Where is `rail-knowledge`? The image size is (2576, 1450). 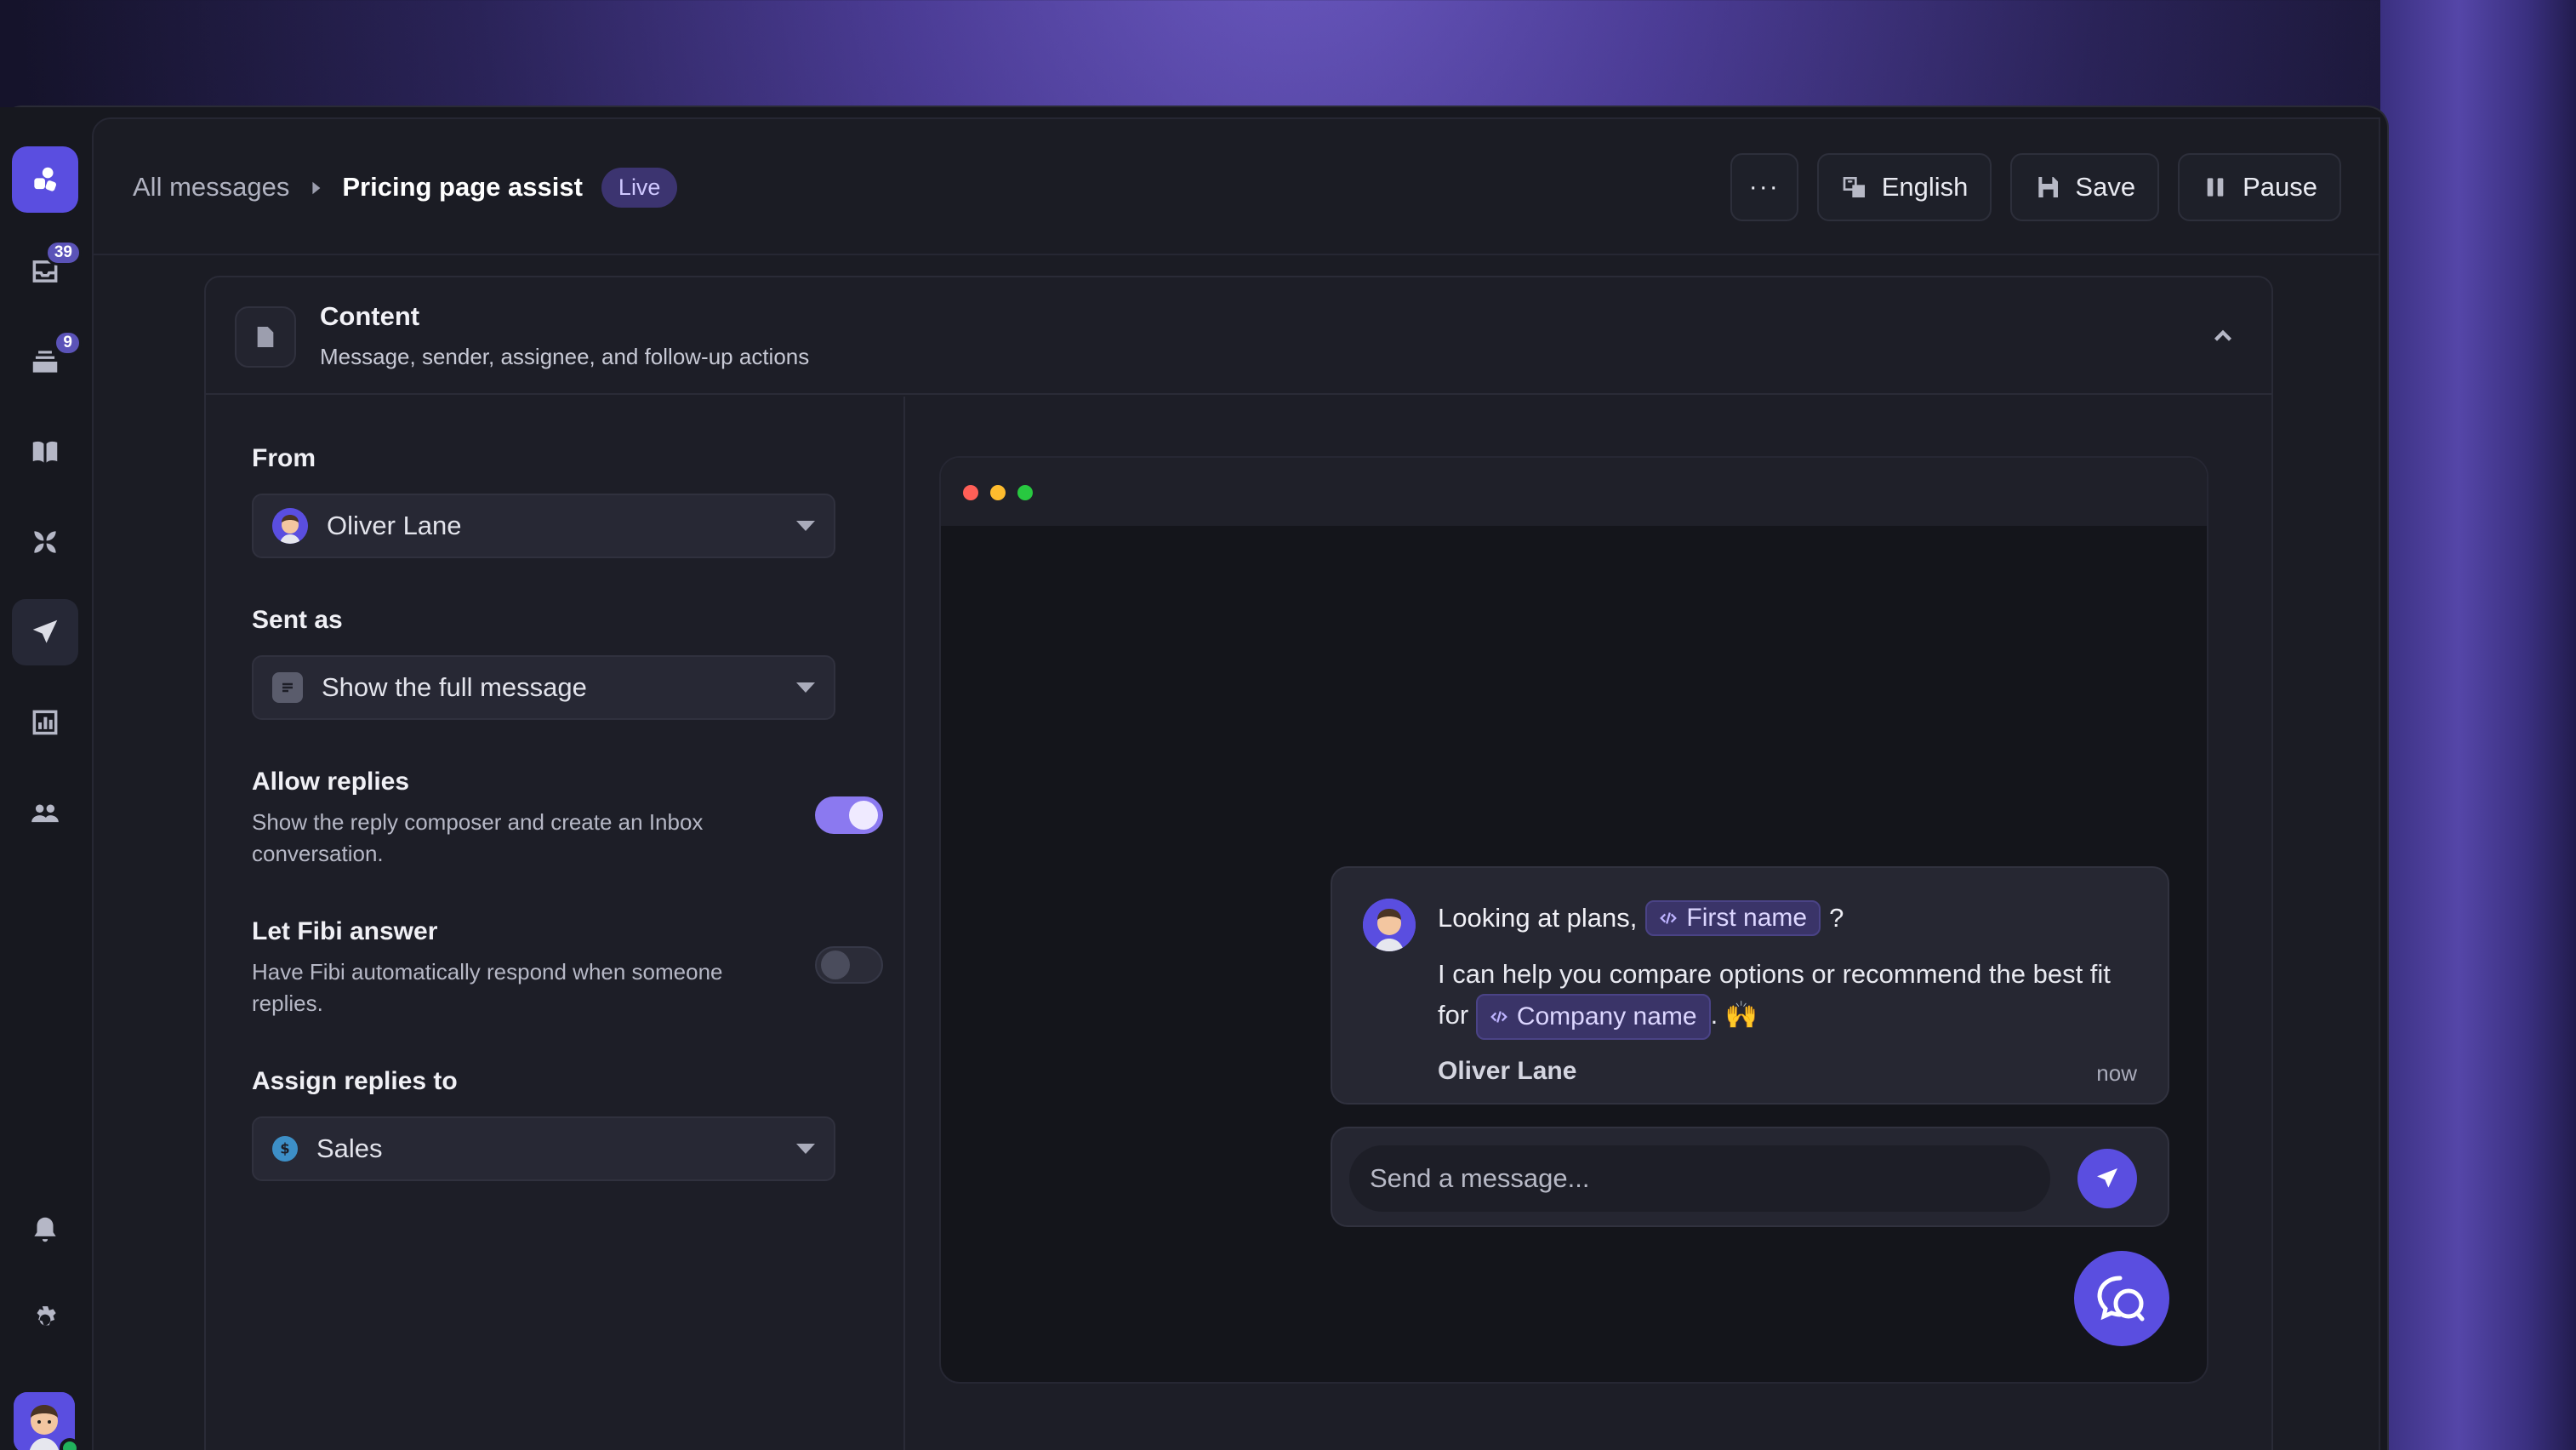
rail-knowledge is located at coordinates (45, 452).